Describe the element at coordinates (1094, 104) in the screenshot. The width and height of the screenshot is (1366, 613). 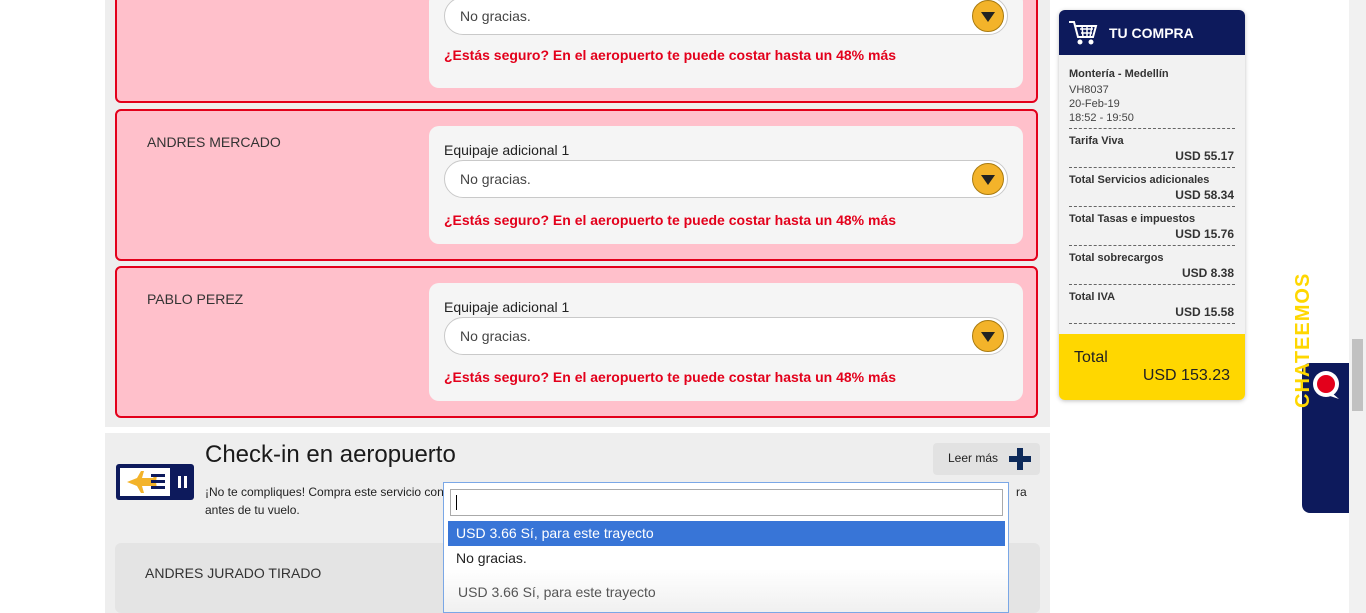
I see `flight-date: 20-Feb-19` at that location.